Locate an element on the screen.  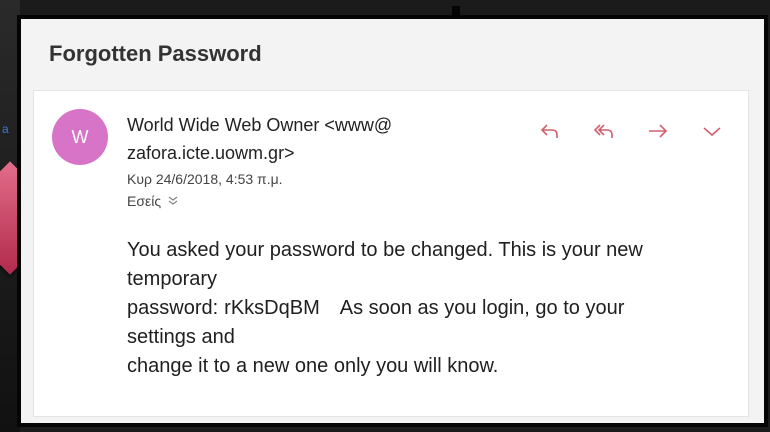
recipients-label: Εσείς is located at coordinates (144, 201).